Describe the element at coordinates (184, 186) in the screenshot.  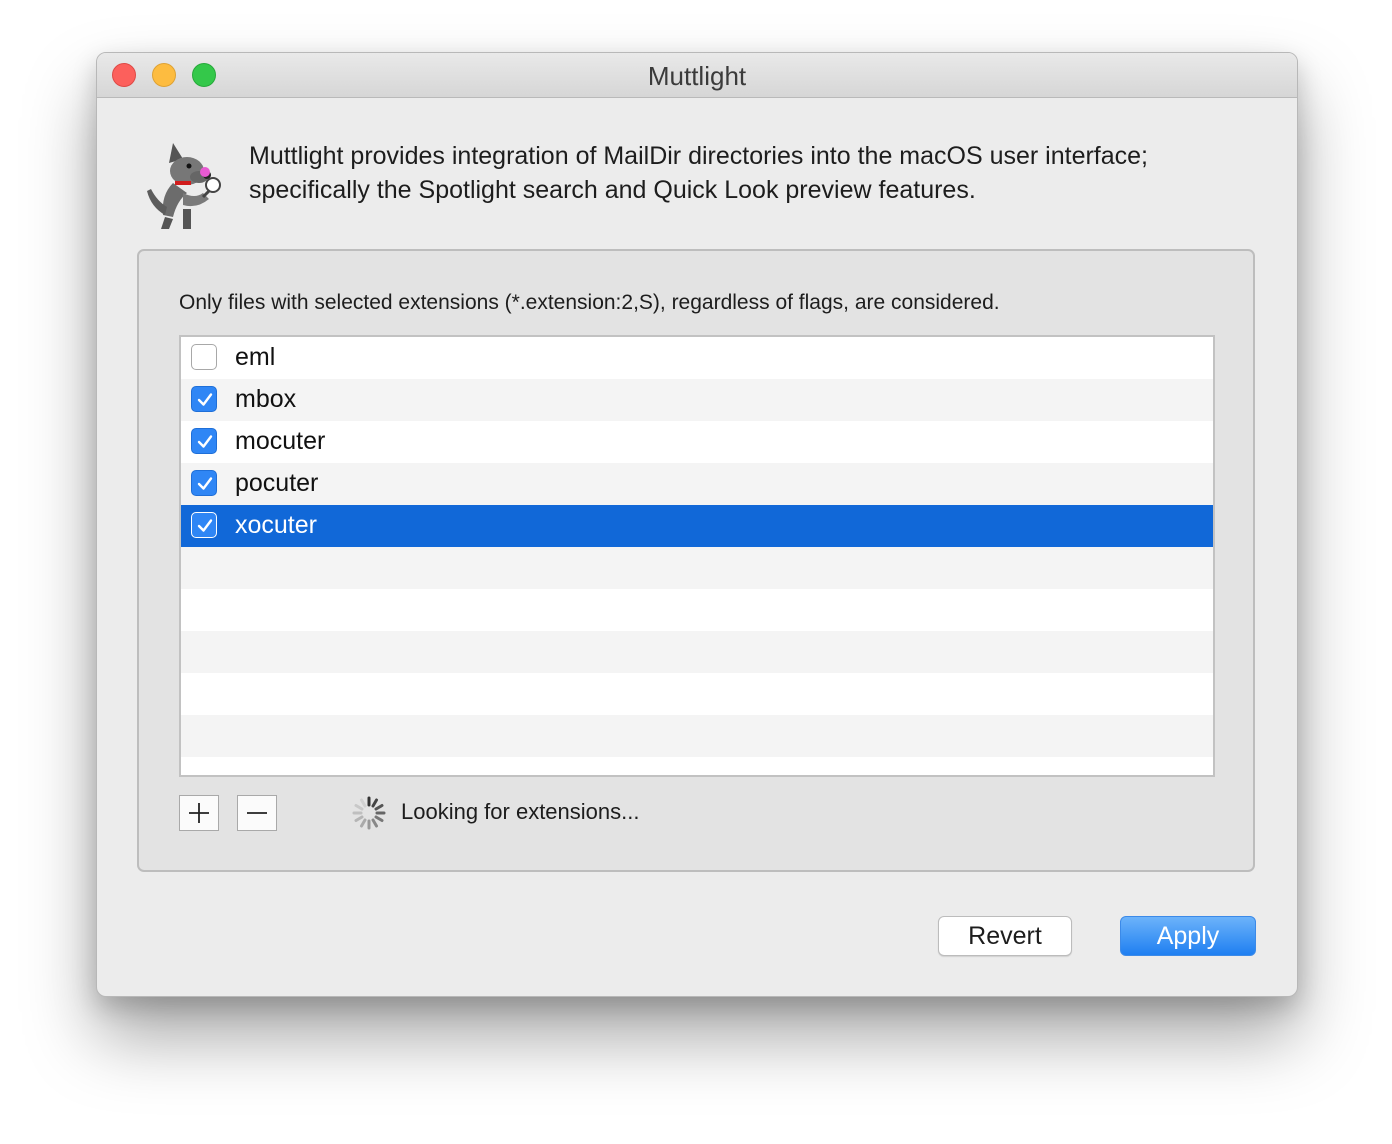
I see `dog-magnifier-icon` at that location.